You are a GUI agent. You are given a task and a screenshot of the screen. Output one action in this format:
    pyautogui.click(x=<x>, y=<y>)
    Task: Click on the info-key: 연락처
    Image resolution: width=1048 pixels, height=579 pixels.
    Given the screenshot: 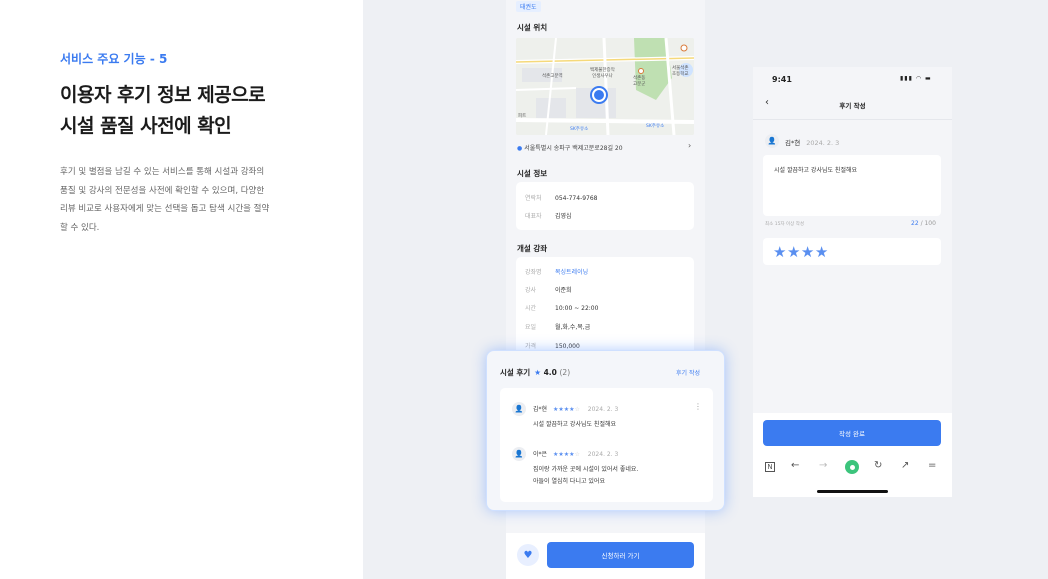 What is the action you would take?
    pyautogui.click(x=533, y=198)
    